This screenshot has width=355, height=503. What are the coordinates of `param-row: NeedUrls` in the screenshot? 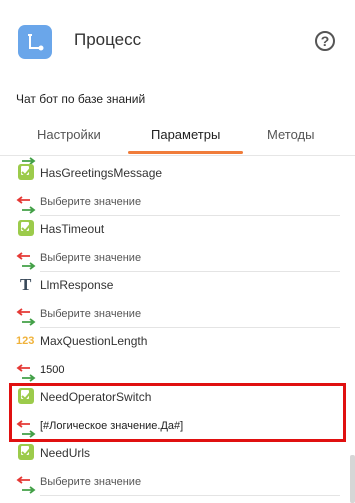 It's located at (177, 453).